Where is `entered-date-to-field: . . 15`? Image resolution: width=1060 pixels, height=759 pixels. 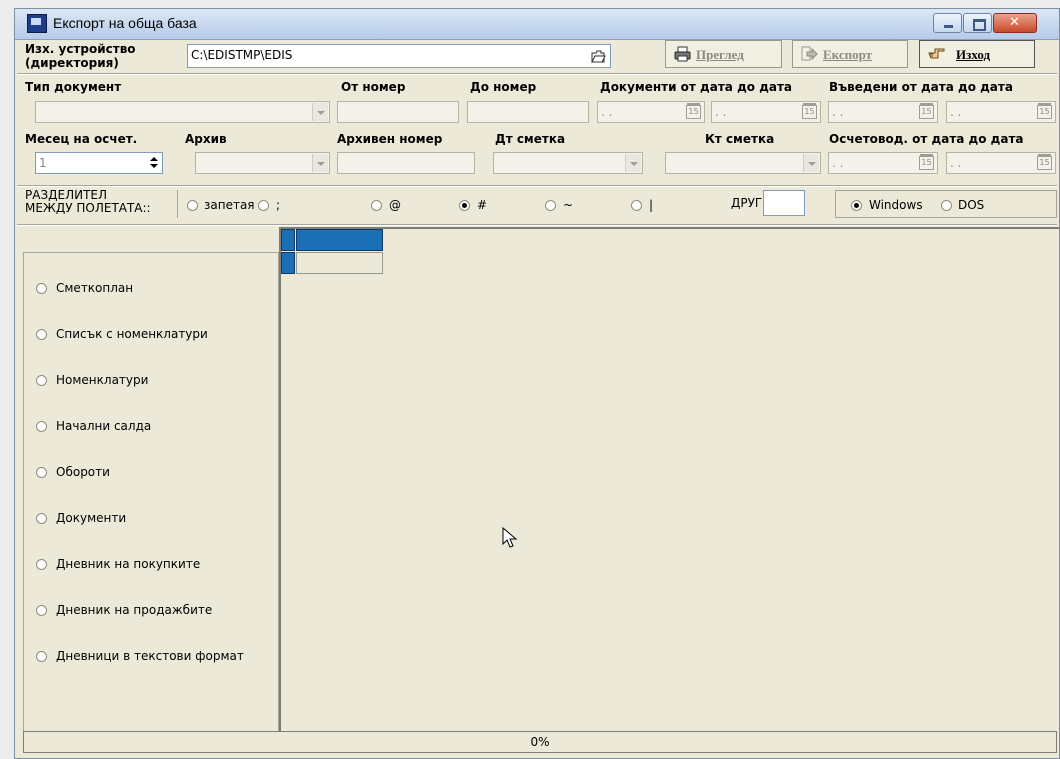
entered-date-to-field: . . 15 is located at coordinates (1001, 112).